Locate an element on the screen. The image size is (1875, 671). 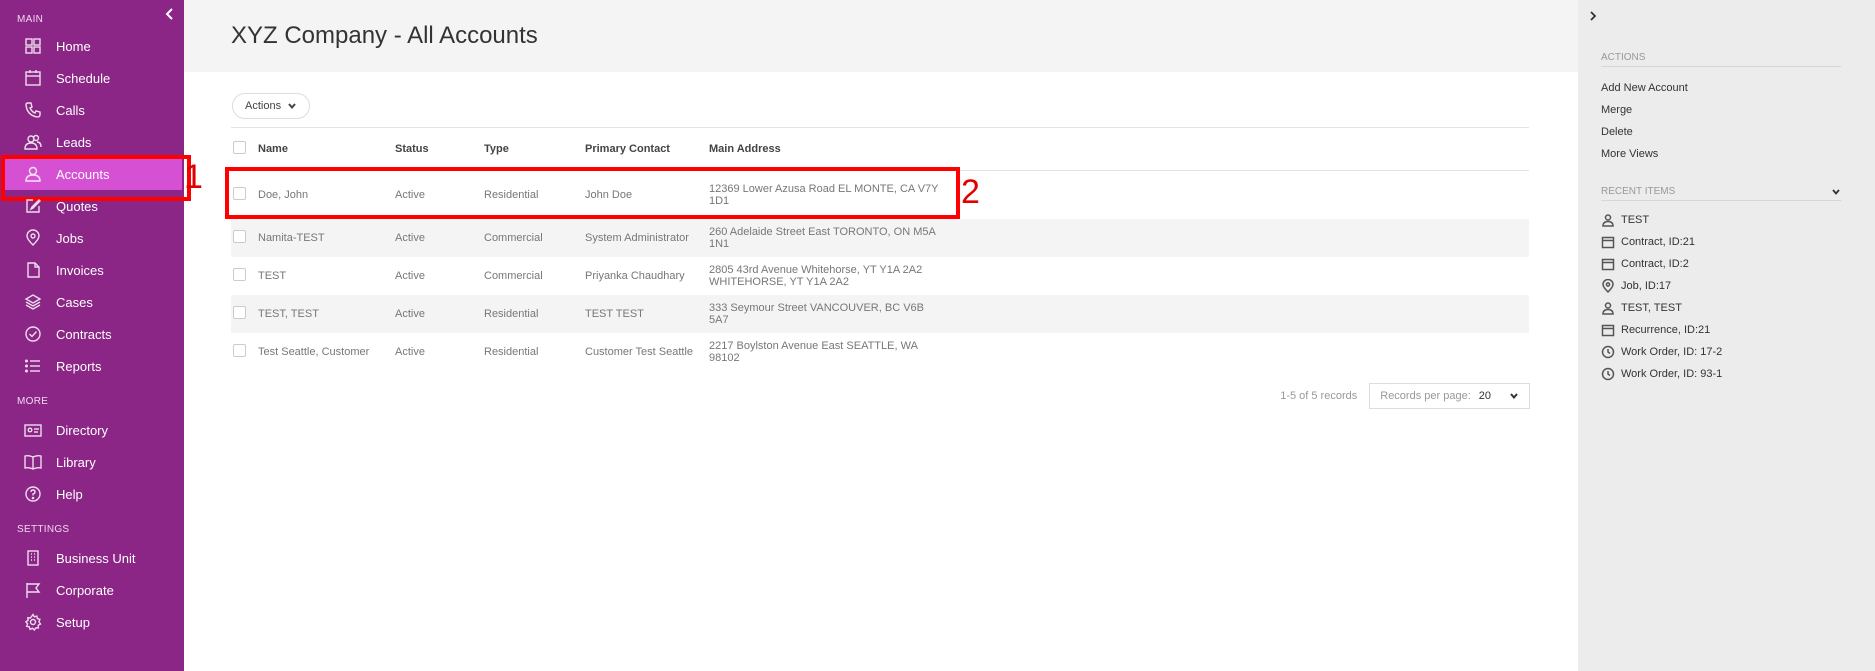
phone-icon is located at coordinates (33, 110).